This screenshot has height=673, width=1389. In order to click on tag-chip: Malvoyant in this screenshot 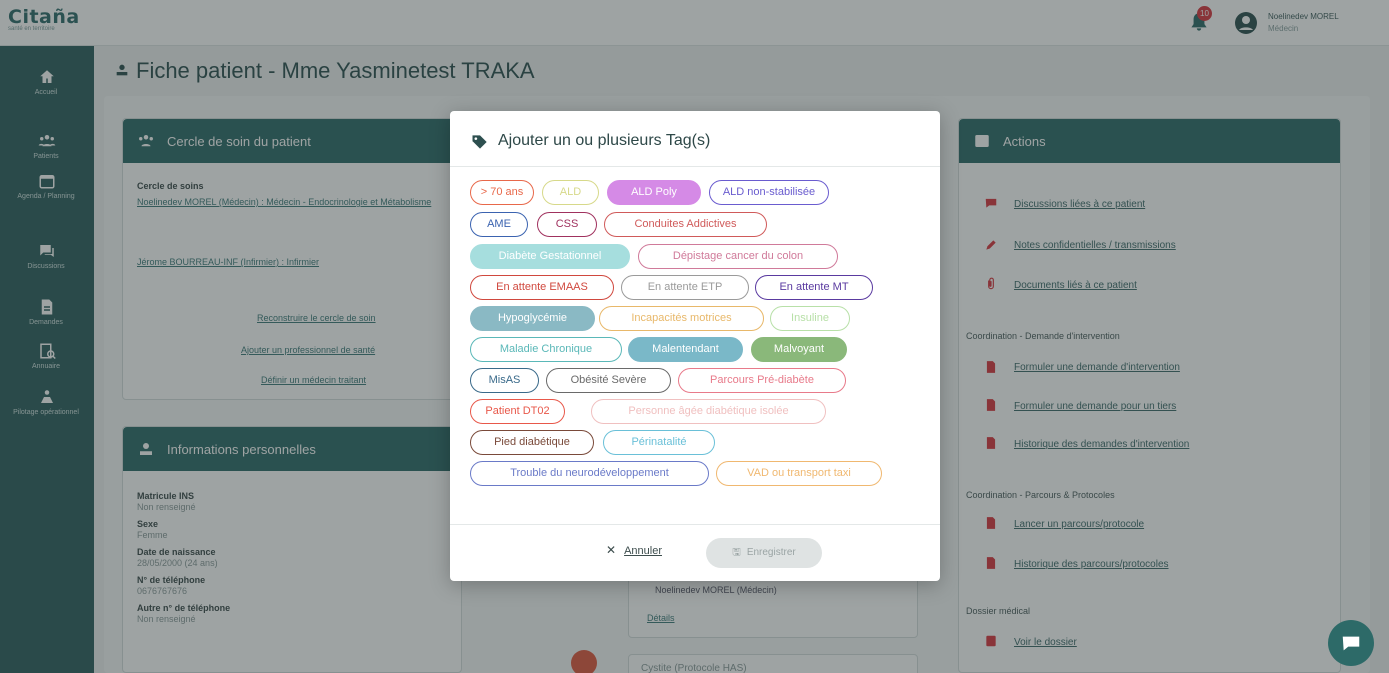, I will do `click(799, 349)`.